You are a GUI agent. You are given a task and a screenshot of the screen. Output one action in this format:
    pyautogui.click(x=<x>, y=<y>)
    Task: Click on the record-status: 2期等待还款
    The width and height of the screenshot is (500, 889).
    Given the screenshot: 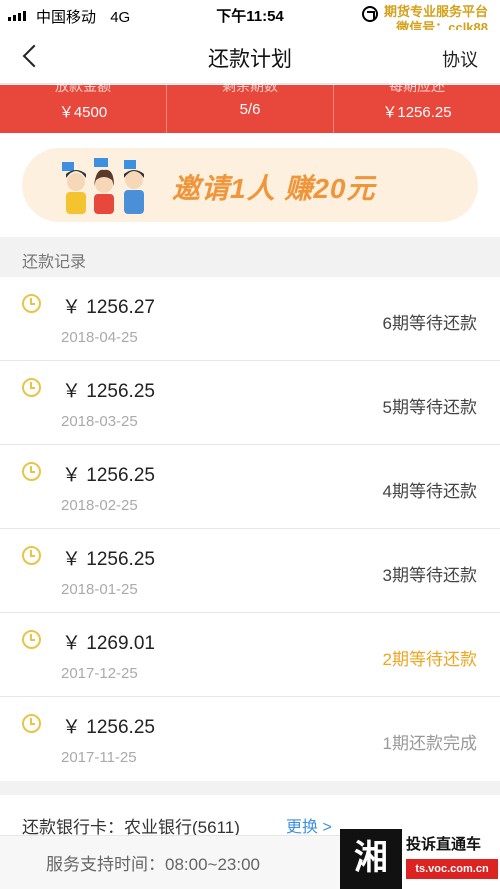 What is the action you would take?
    pyautogui.click(x=429, y=659)
    